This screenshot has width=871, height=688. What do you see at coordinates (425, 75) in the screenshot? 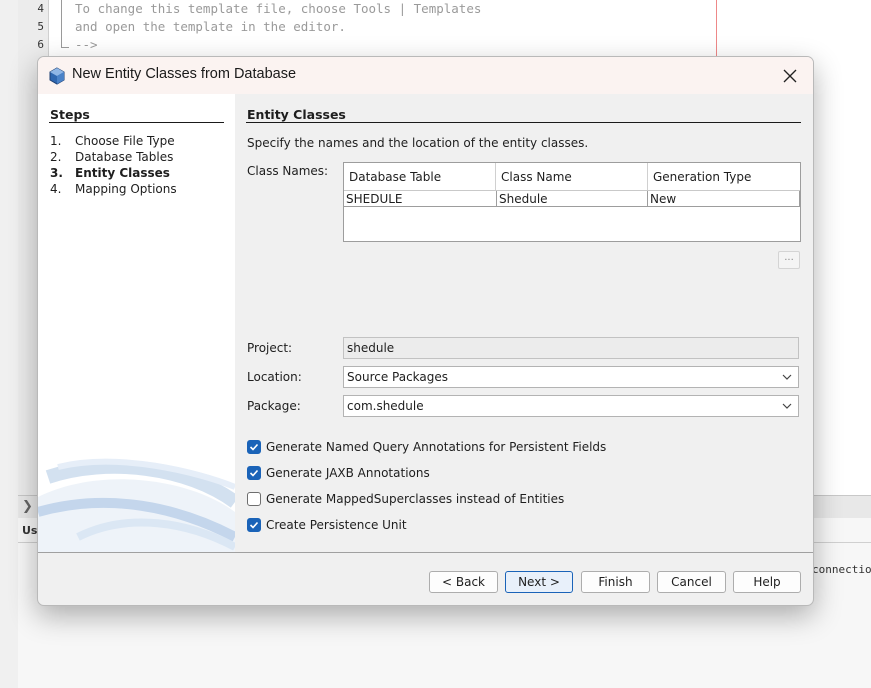
I see `dialog-titlebar: New Entity Classes from Database` at bounding box center [425, 75].